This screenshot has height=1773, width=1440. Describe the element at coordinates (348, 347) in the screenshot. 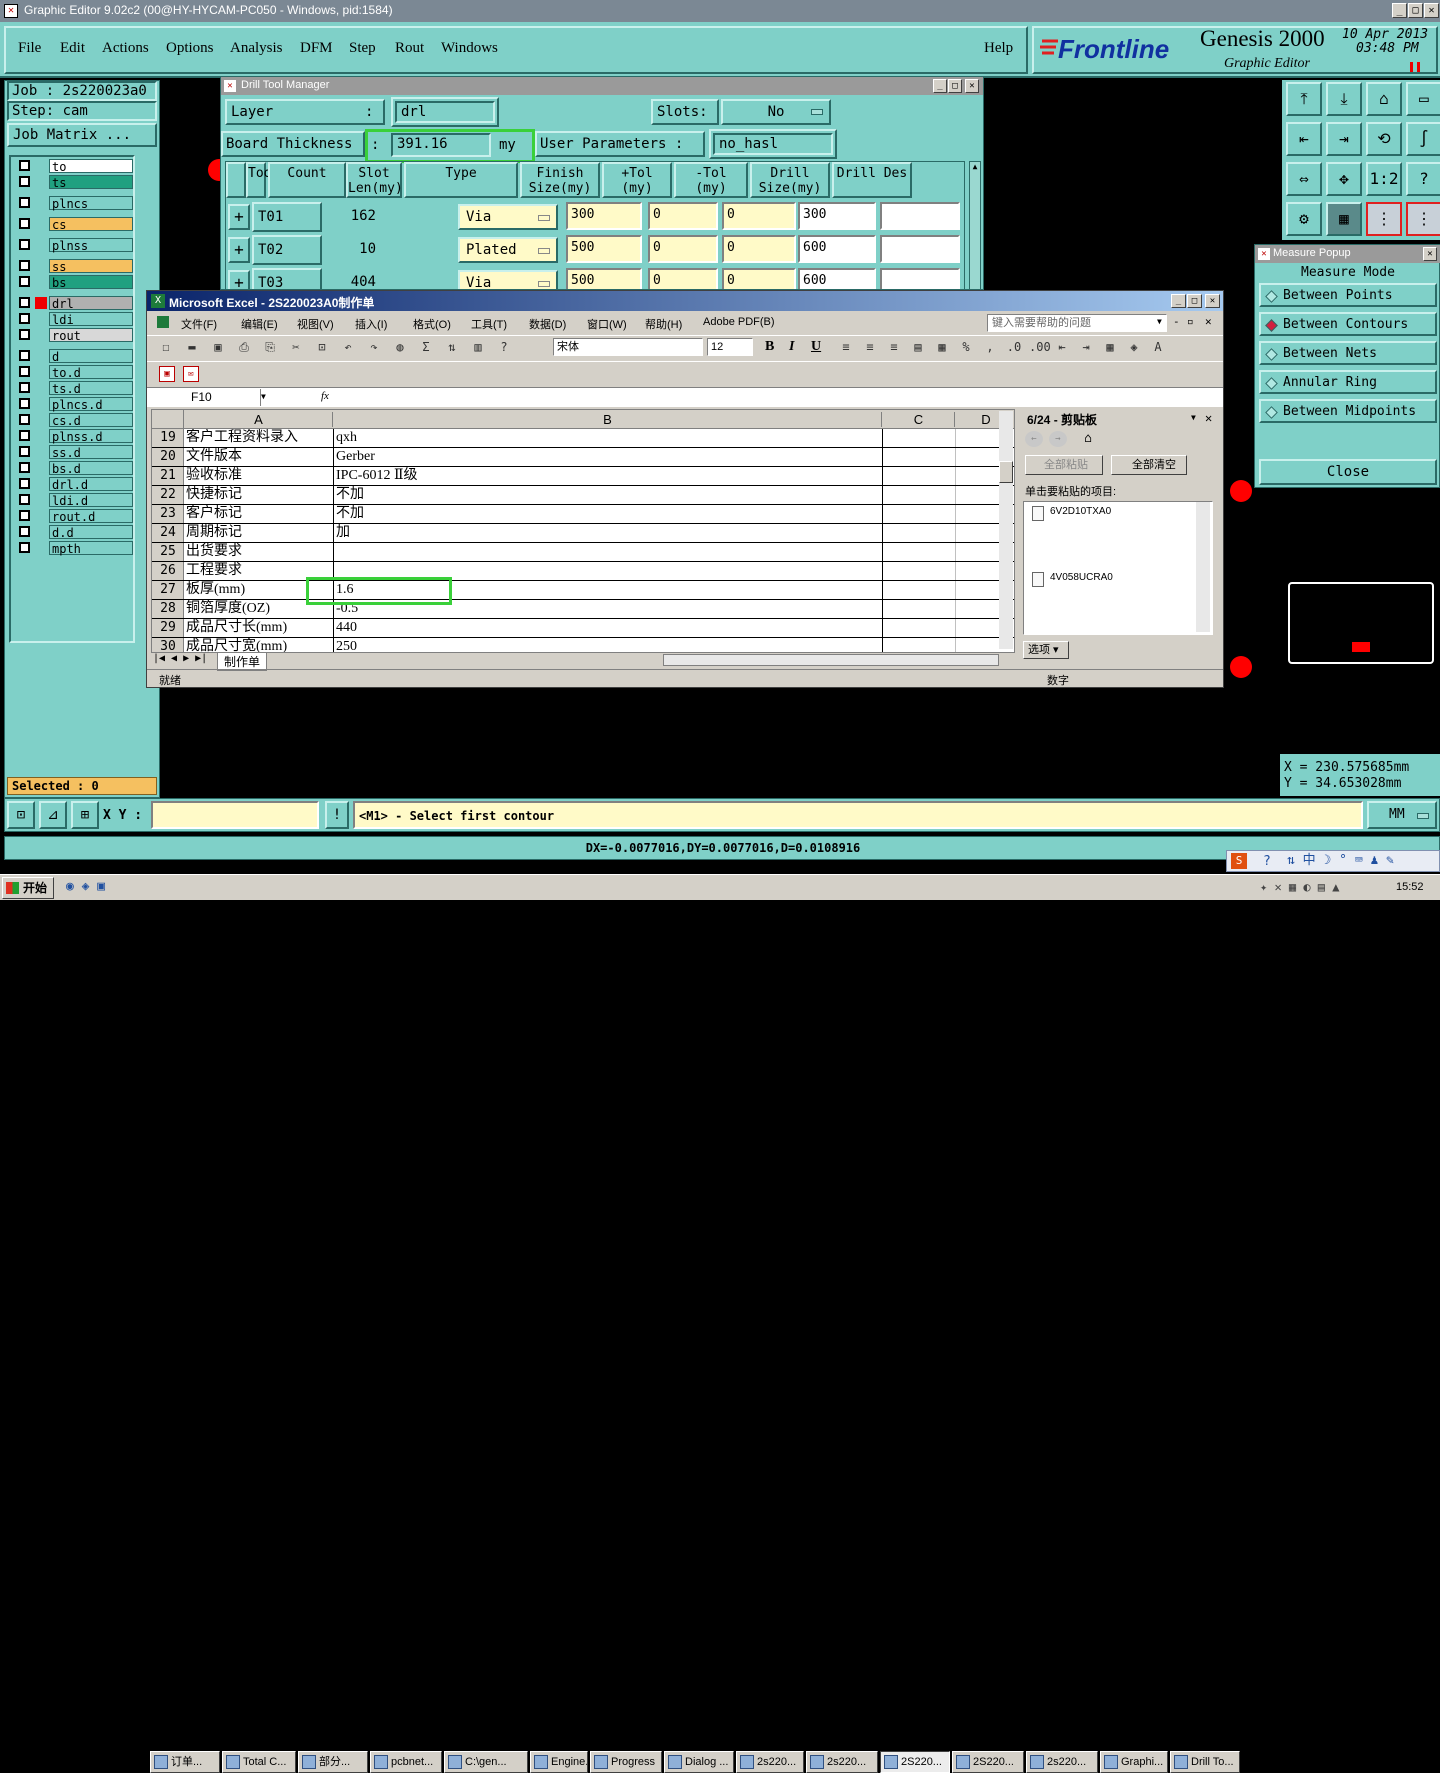

I see `toolbar-button: ↶` at that location.